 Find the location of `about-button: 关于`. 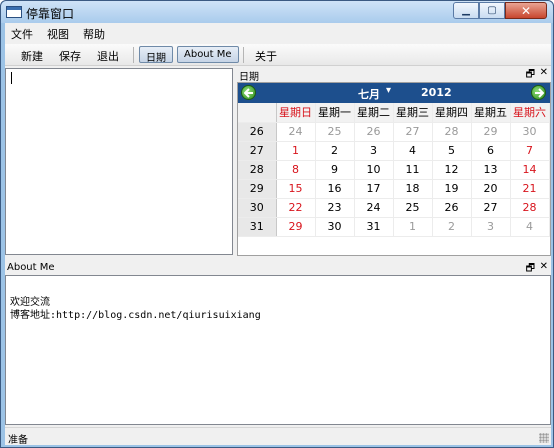

about-button: 关于 is located at coordinates (266, 56).